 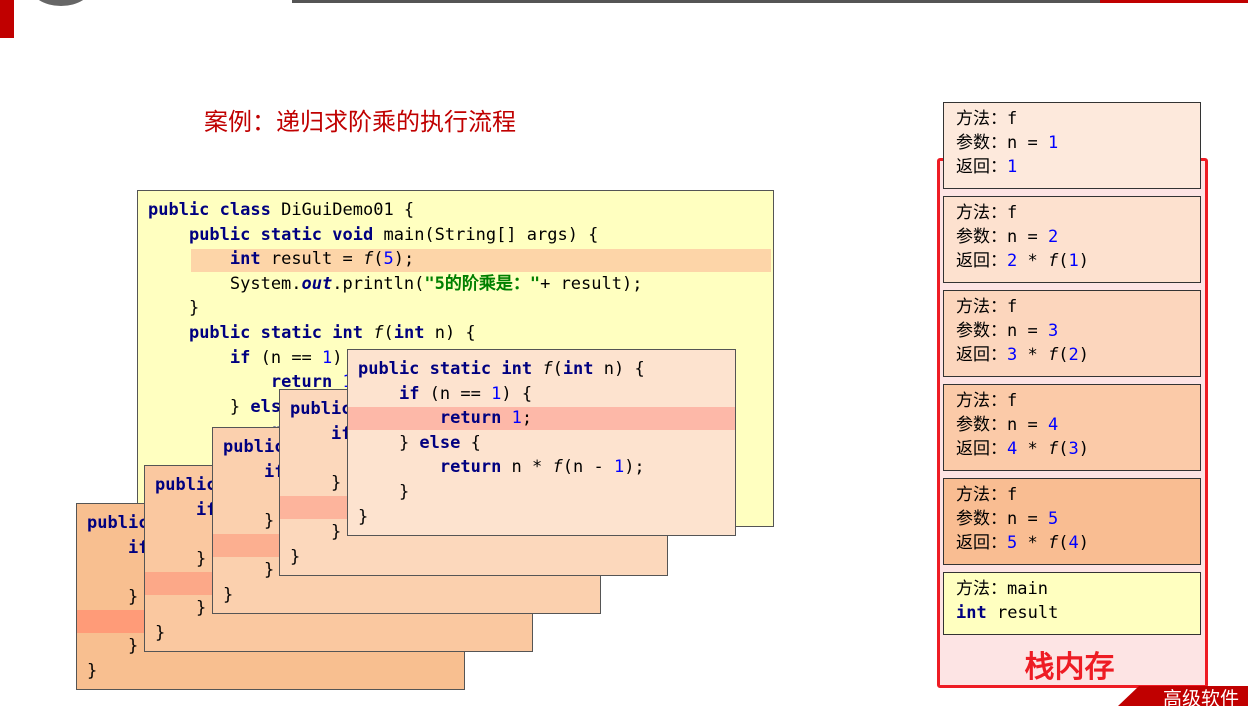 I want to click on slide-title: 案例：递归求阶乘的执行流程, so click(x=360, y=122).